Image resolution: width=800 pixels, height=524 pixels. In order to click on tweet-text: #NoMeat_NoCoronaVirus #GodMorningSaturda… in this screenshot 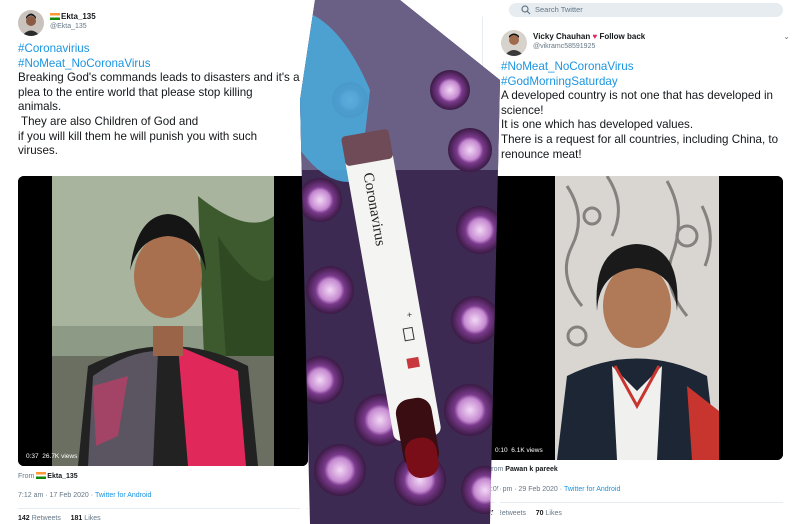, I will do `click(639, 111)`.